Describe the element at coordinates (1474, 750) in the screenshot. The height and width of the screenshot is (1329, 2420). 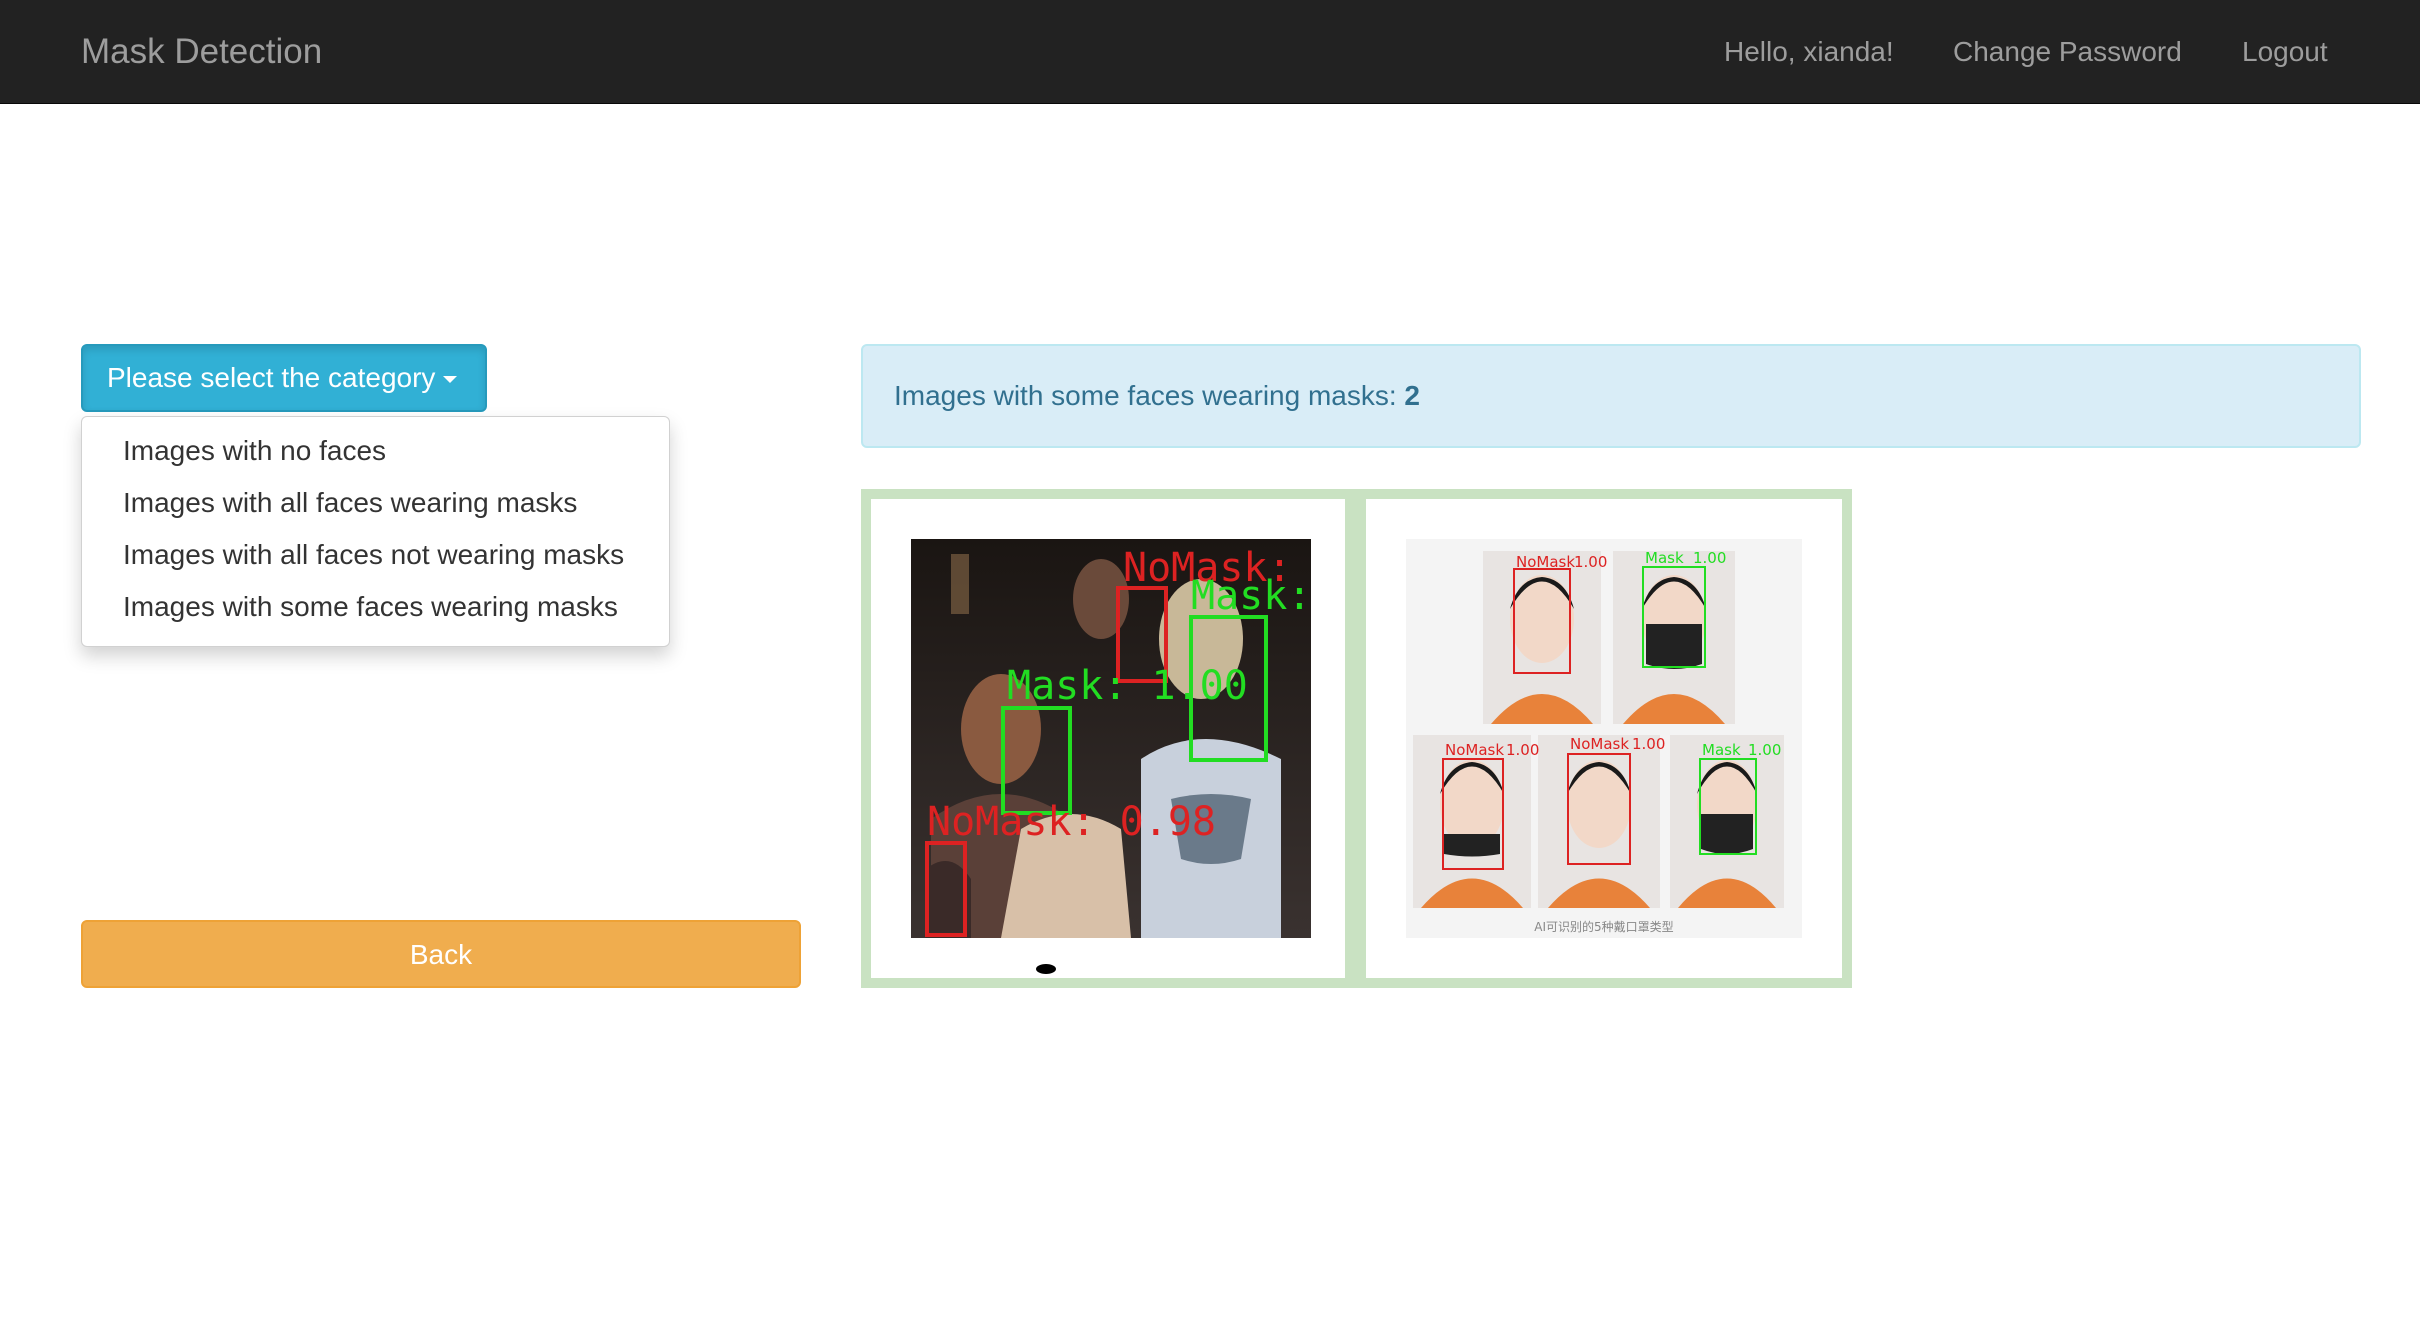
I see `label-nomask-2: NoMask` at that location.